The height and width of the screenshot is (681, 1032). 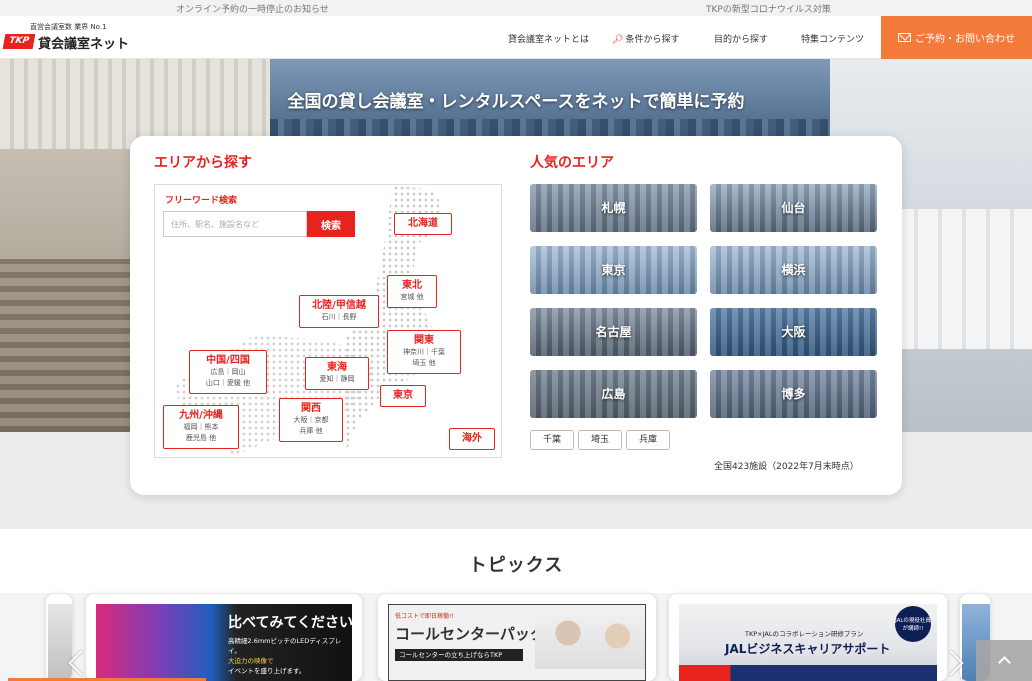 What do you see at coordinates (804, 634) in the screenshot?
I see `banner-caption: TKP×JALのコラボレーション研修プラン` at bounding box center [804, 634].